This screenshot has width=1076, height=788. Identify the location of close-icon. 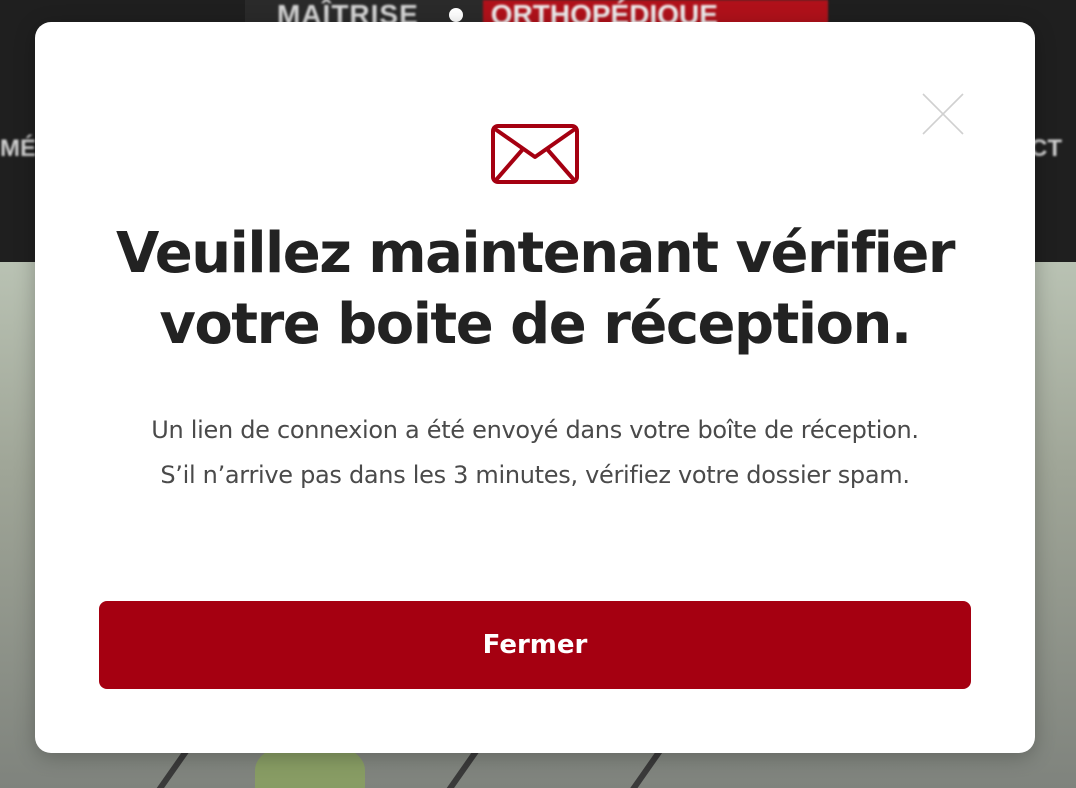
(943, 114).